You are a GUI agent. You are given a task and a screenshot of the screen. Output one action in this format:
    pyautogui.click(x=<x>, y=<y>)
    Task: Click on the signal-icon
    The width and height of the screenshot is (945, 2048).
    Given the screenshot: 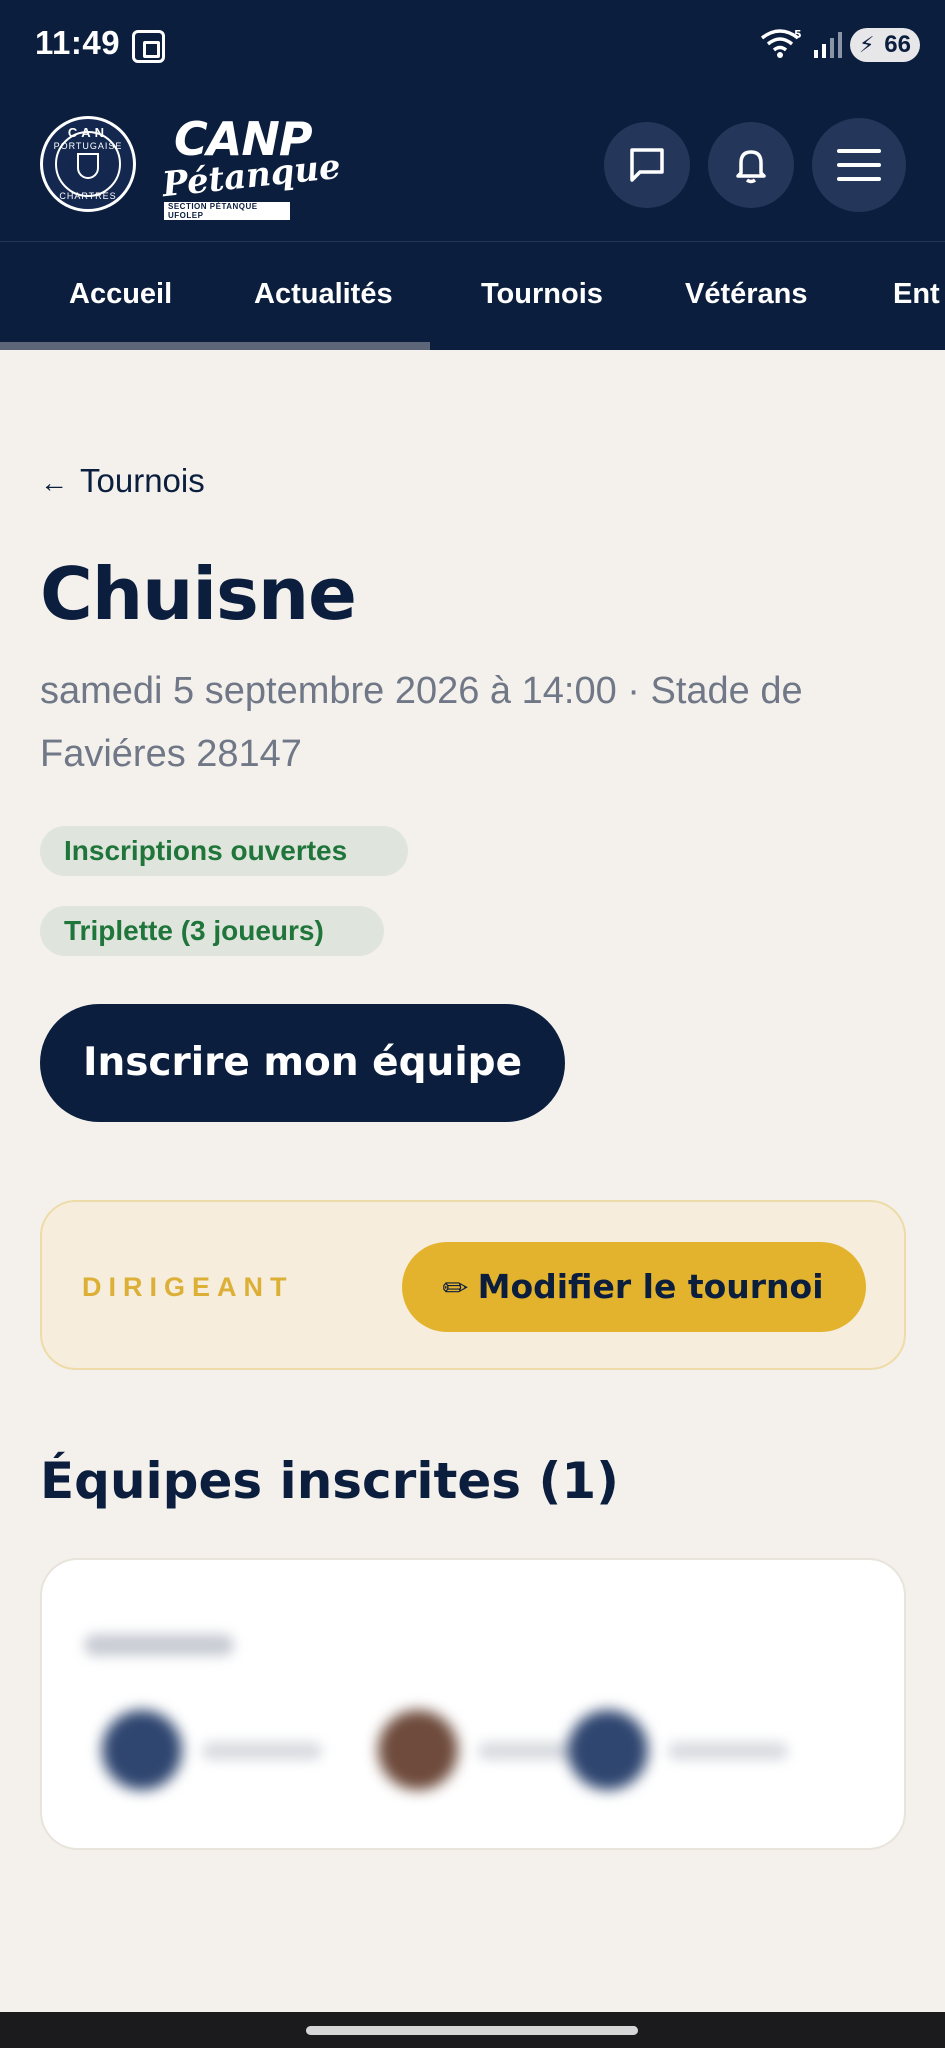 What is the action you would take?
    pyautogui.click(x=828, y=45)
    